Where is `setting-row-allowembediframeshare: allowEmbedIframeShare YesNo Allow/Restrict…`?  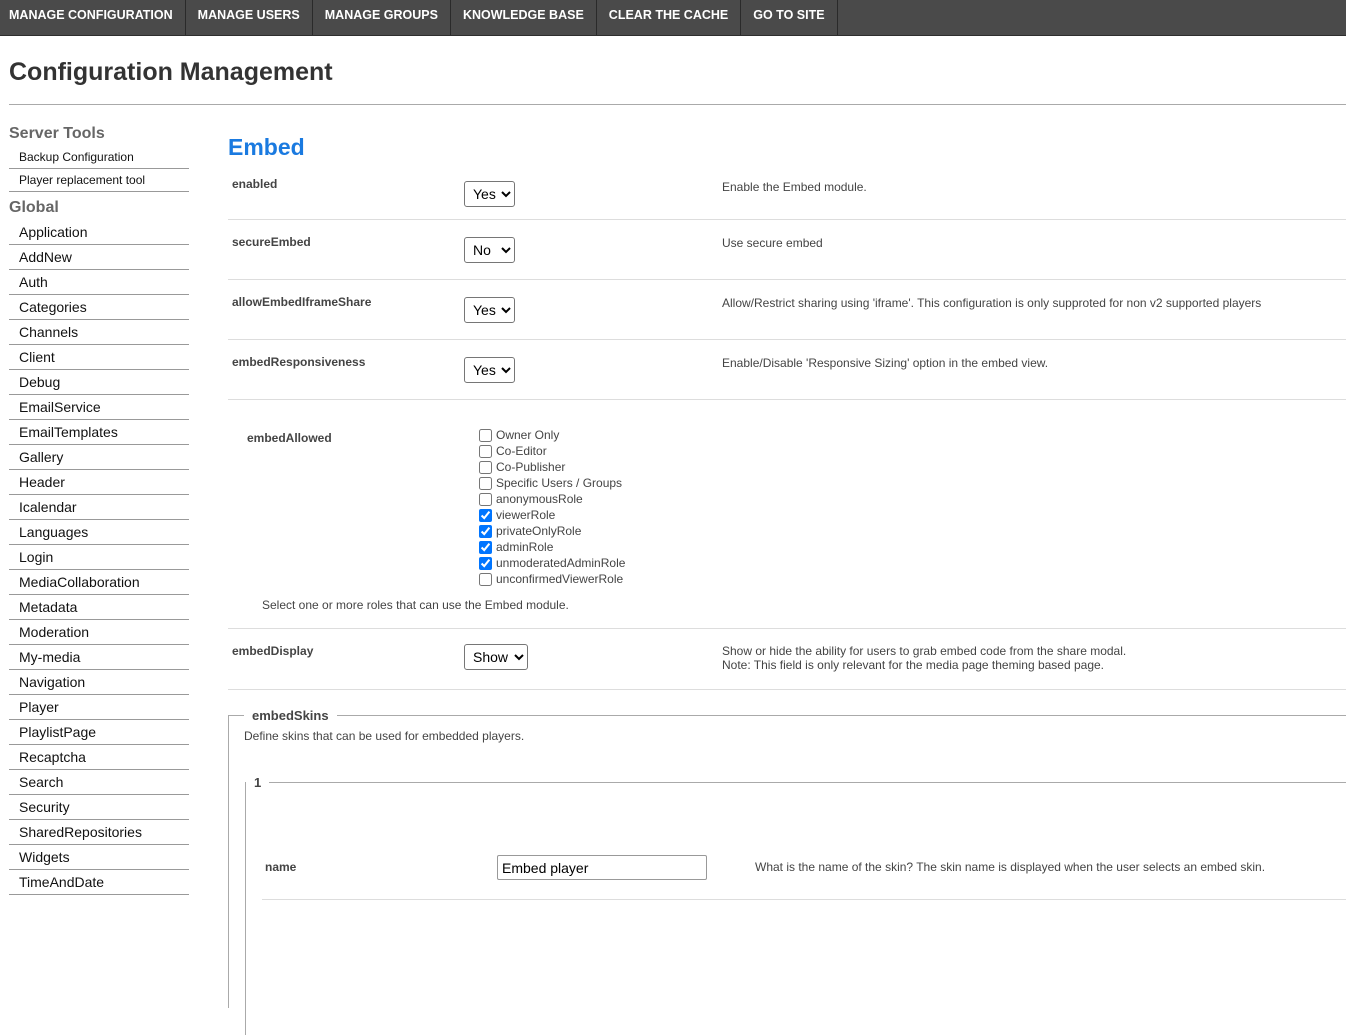
setting-row-allowembediframeshare: allowEmbedIframeShare YesNo Allow/Restrict… is located at coordinates (787, 310).